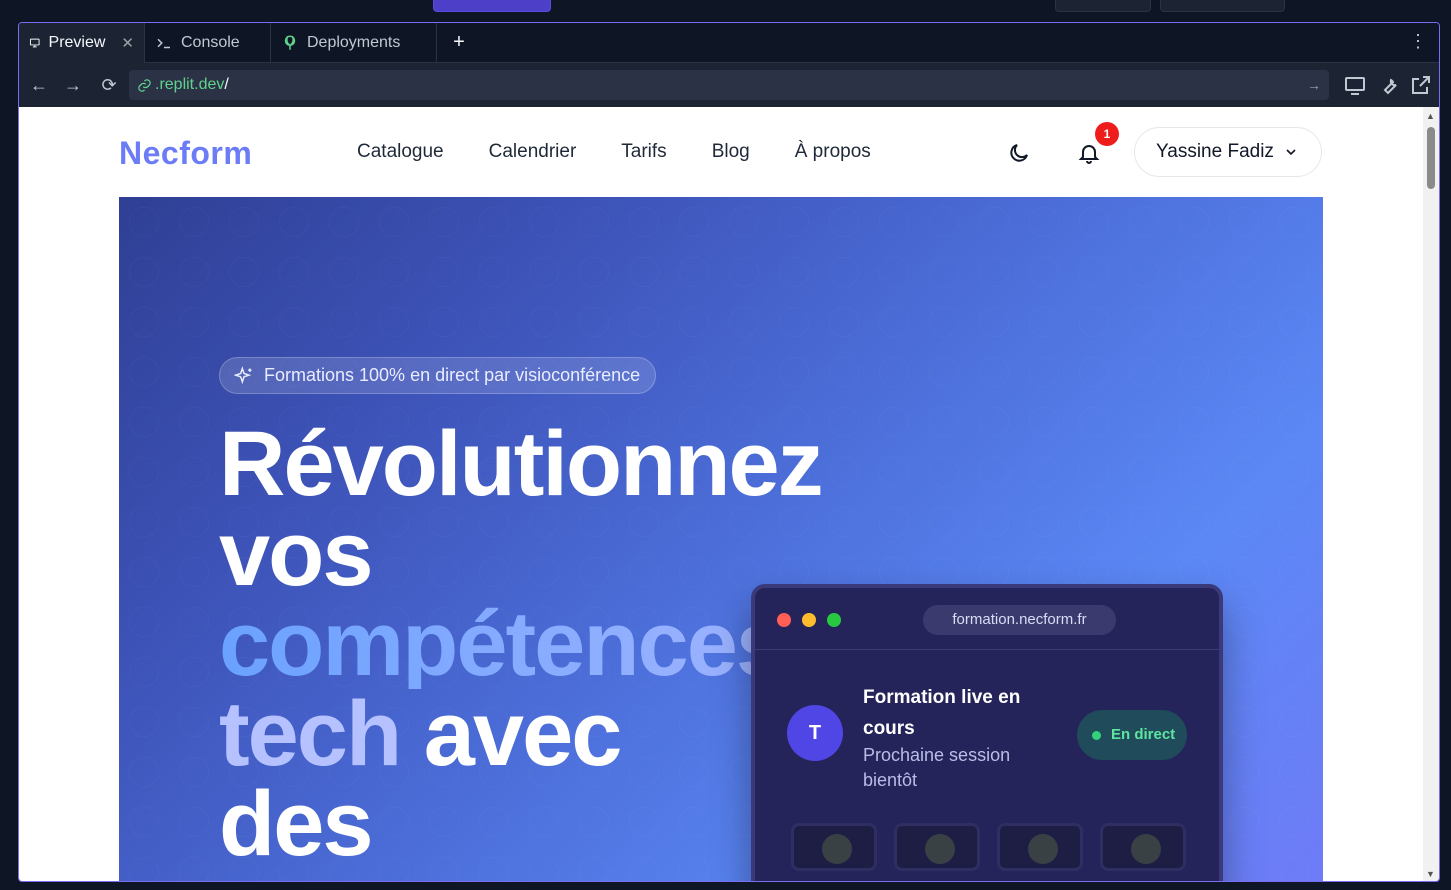 The width and height of the screenshot is (1451, 890). What do you see at coordinates (163, 43) in the screenshot?
I see `terminal-icon` at bounding box center [163, 43].